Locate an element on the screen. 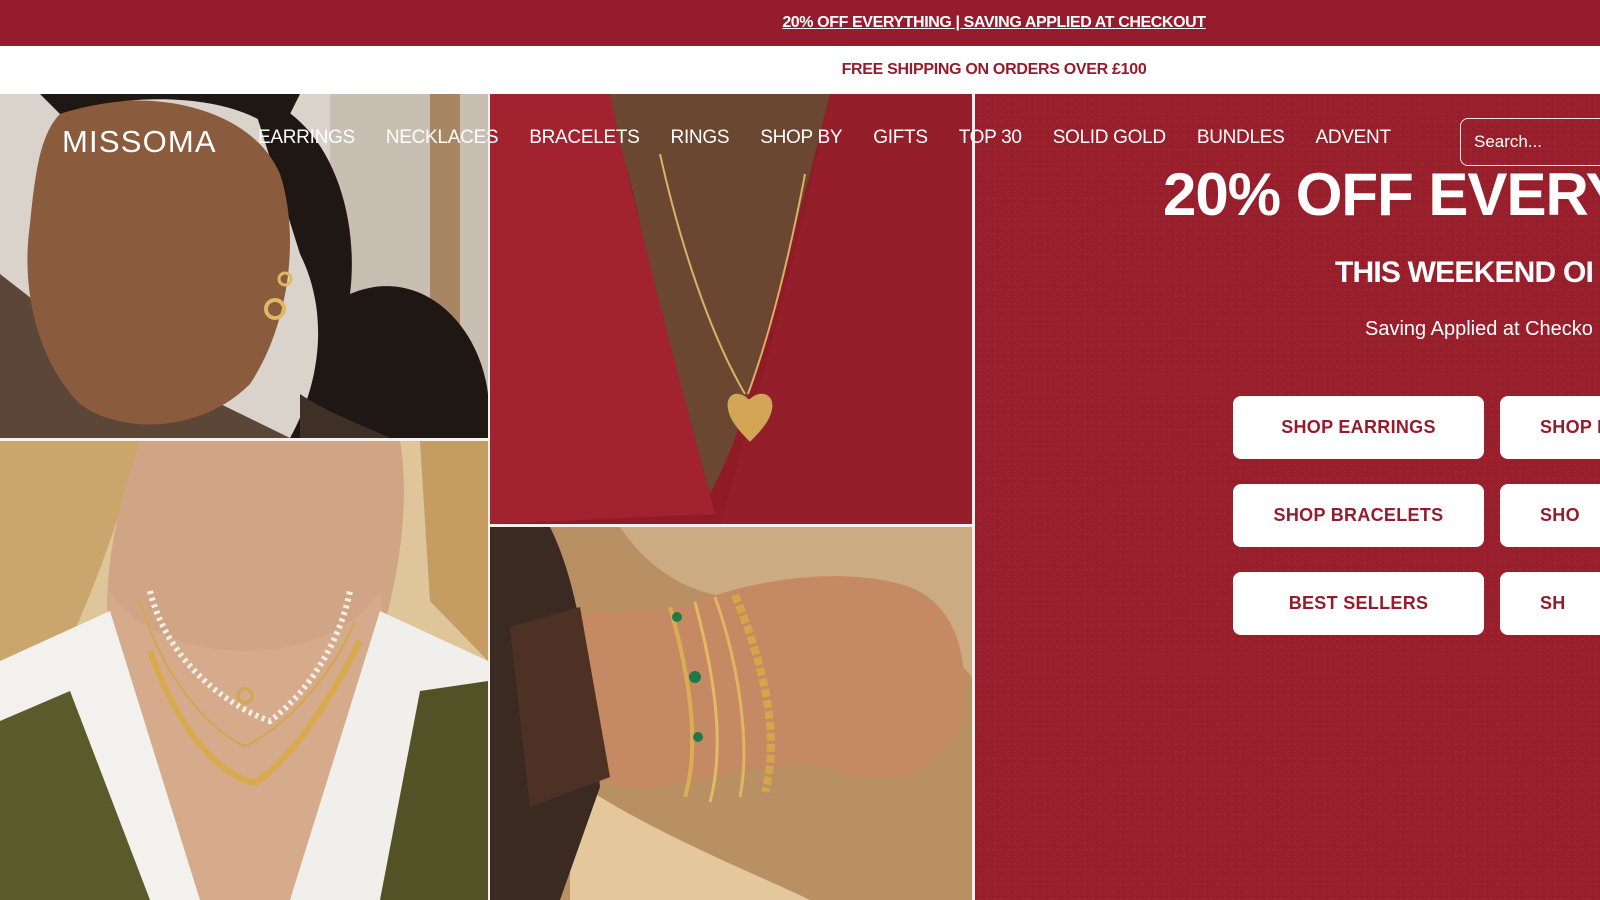  shop-bracelets-button: SHOP BRACELETS is located at coordinates (1358, 515).